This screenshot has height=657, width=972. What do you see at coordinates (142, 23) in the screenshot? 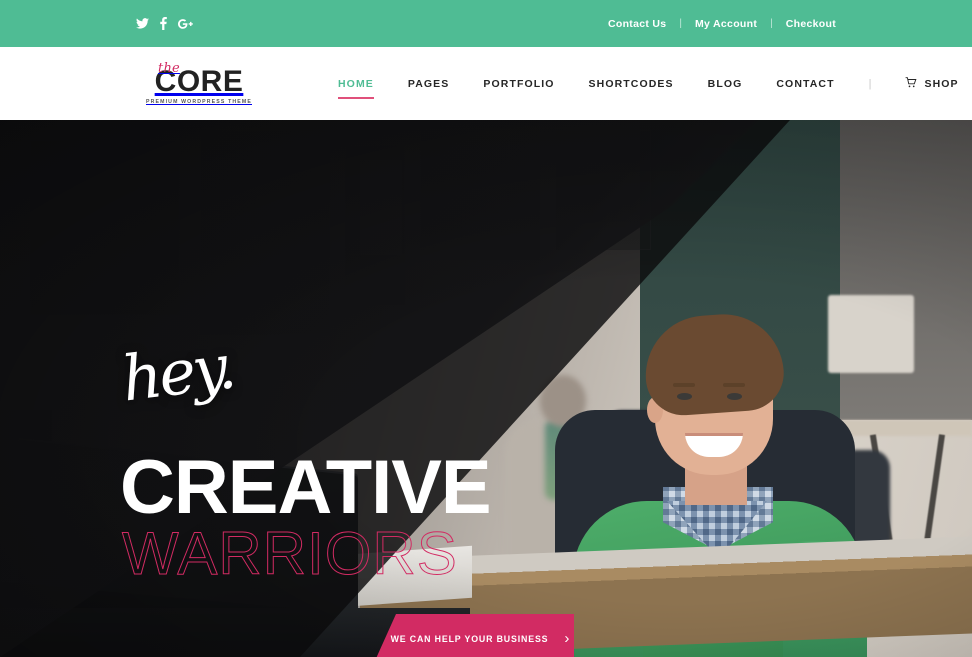
I see `twitter-icon` at bounding box center [142, 23].